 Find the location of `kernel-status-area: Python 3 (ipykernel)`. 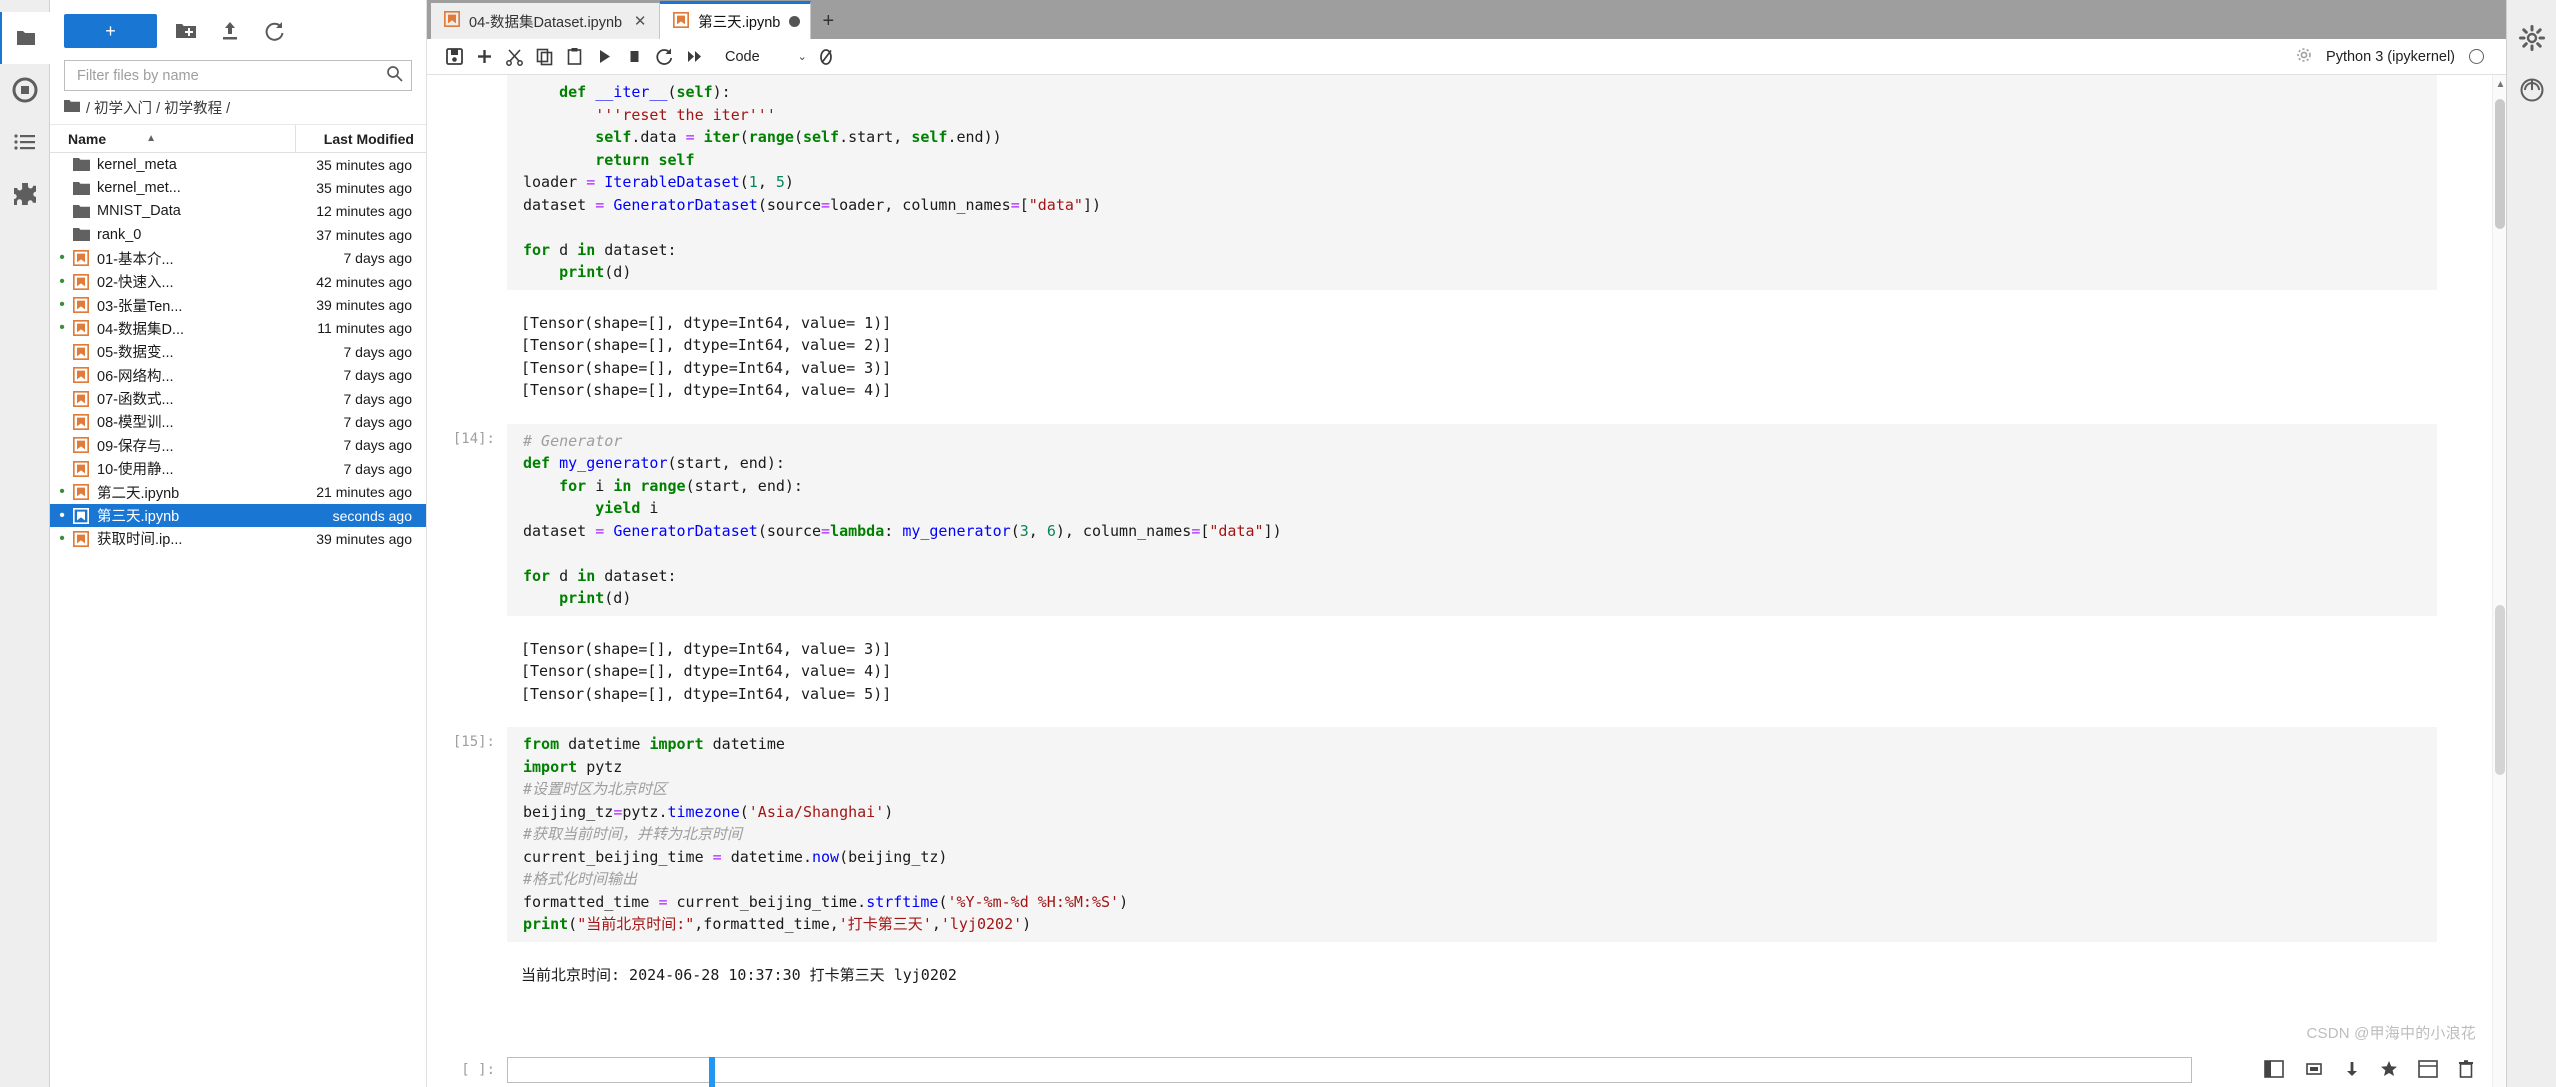

kernel-status-area: Python 3 (ipykernel) is located at coordinates (2395, 57).